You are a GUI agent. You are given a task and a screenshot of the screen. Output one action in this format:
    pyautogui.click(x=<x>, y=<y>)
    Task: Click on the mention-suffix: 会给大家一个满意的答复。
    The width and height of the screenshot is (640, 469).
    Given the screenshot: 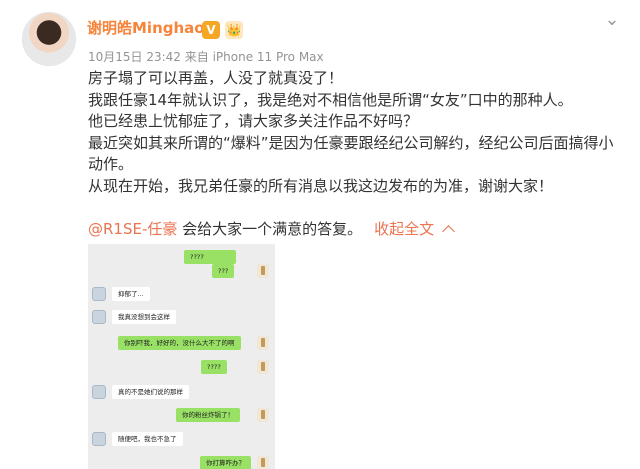 What is the action you would take?
    pyautogui.click(x=270, y=229)
    